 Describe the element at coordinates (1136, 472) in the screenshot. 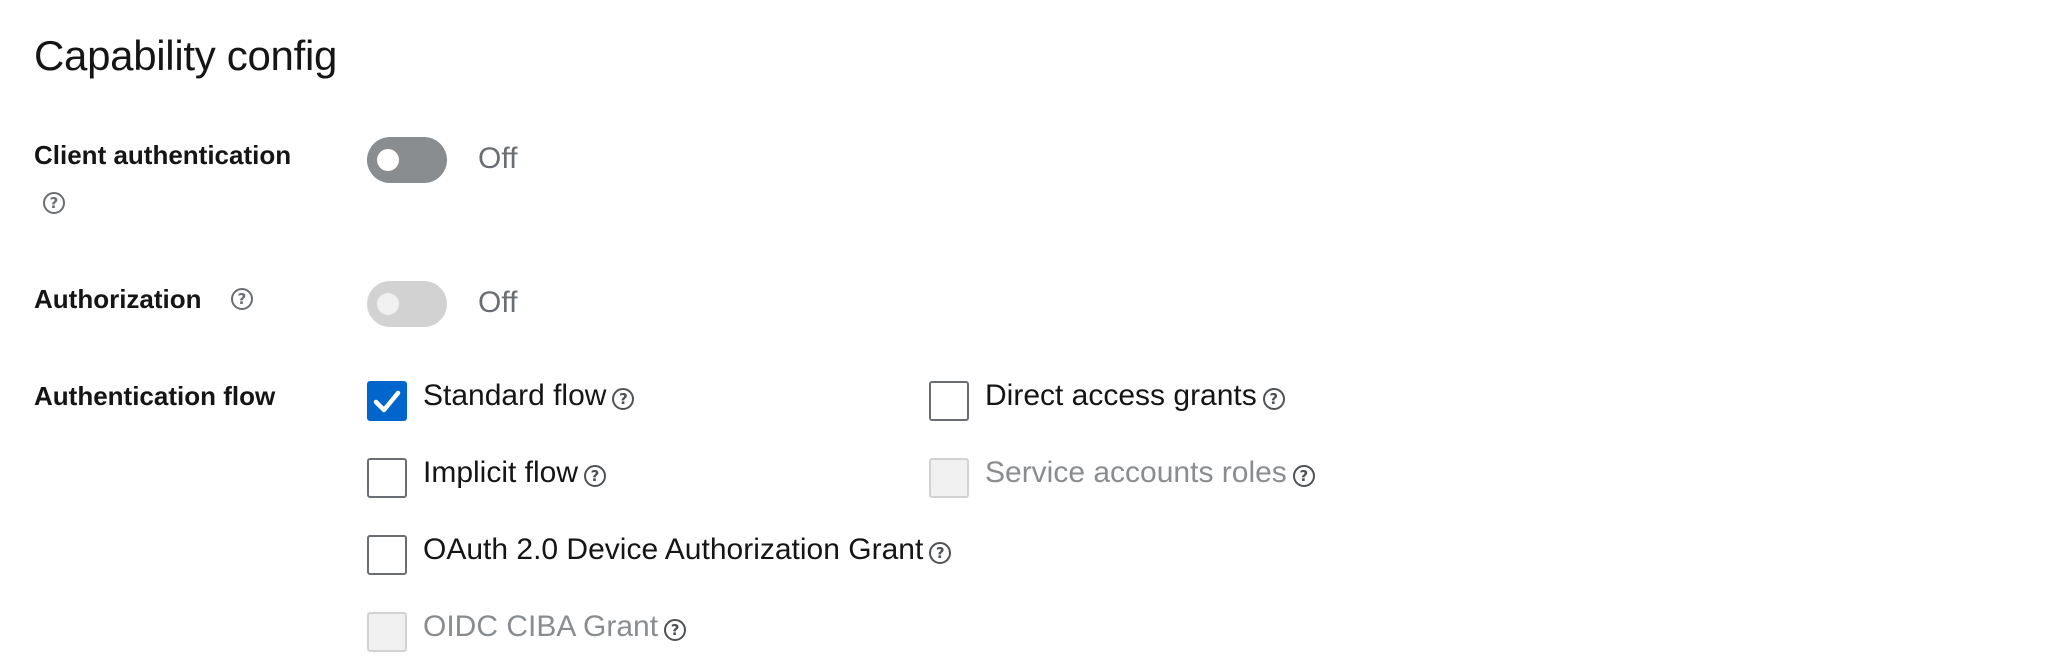

I see `service-accounts-roles-label: Service accounts roles` at that location.